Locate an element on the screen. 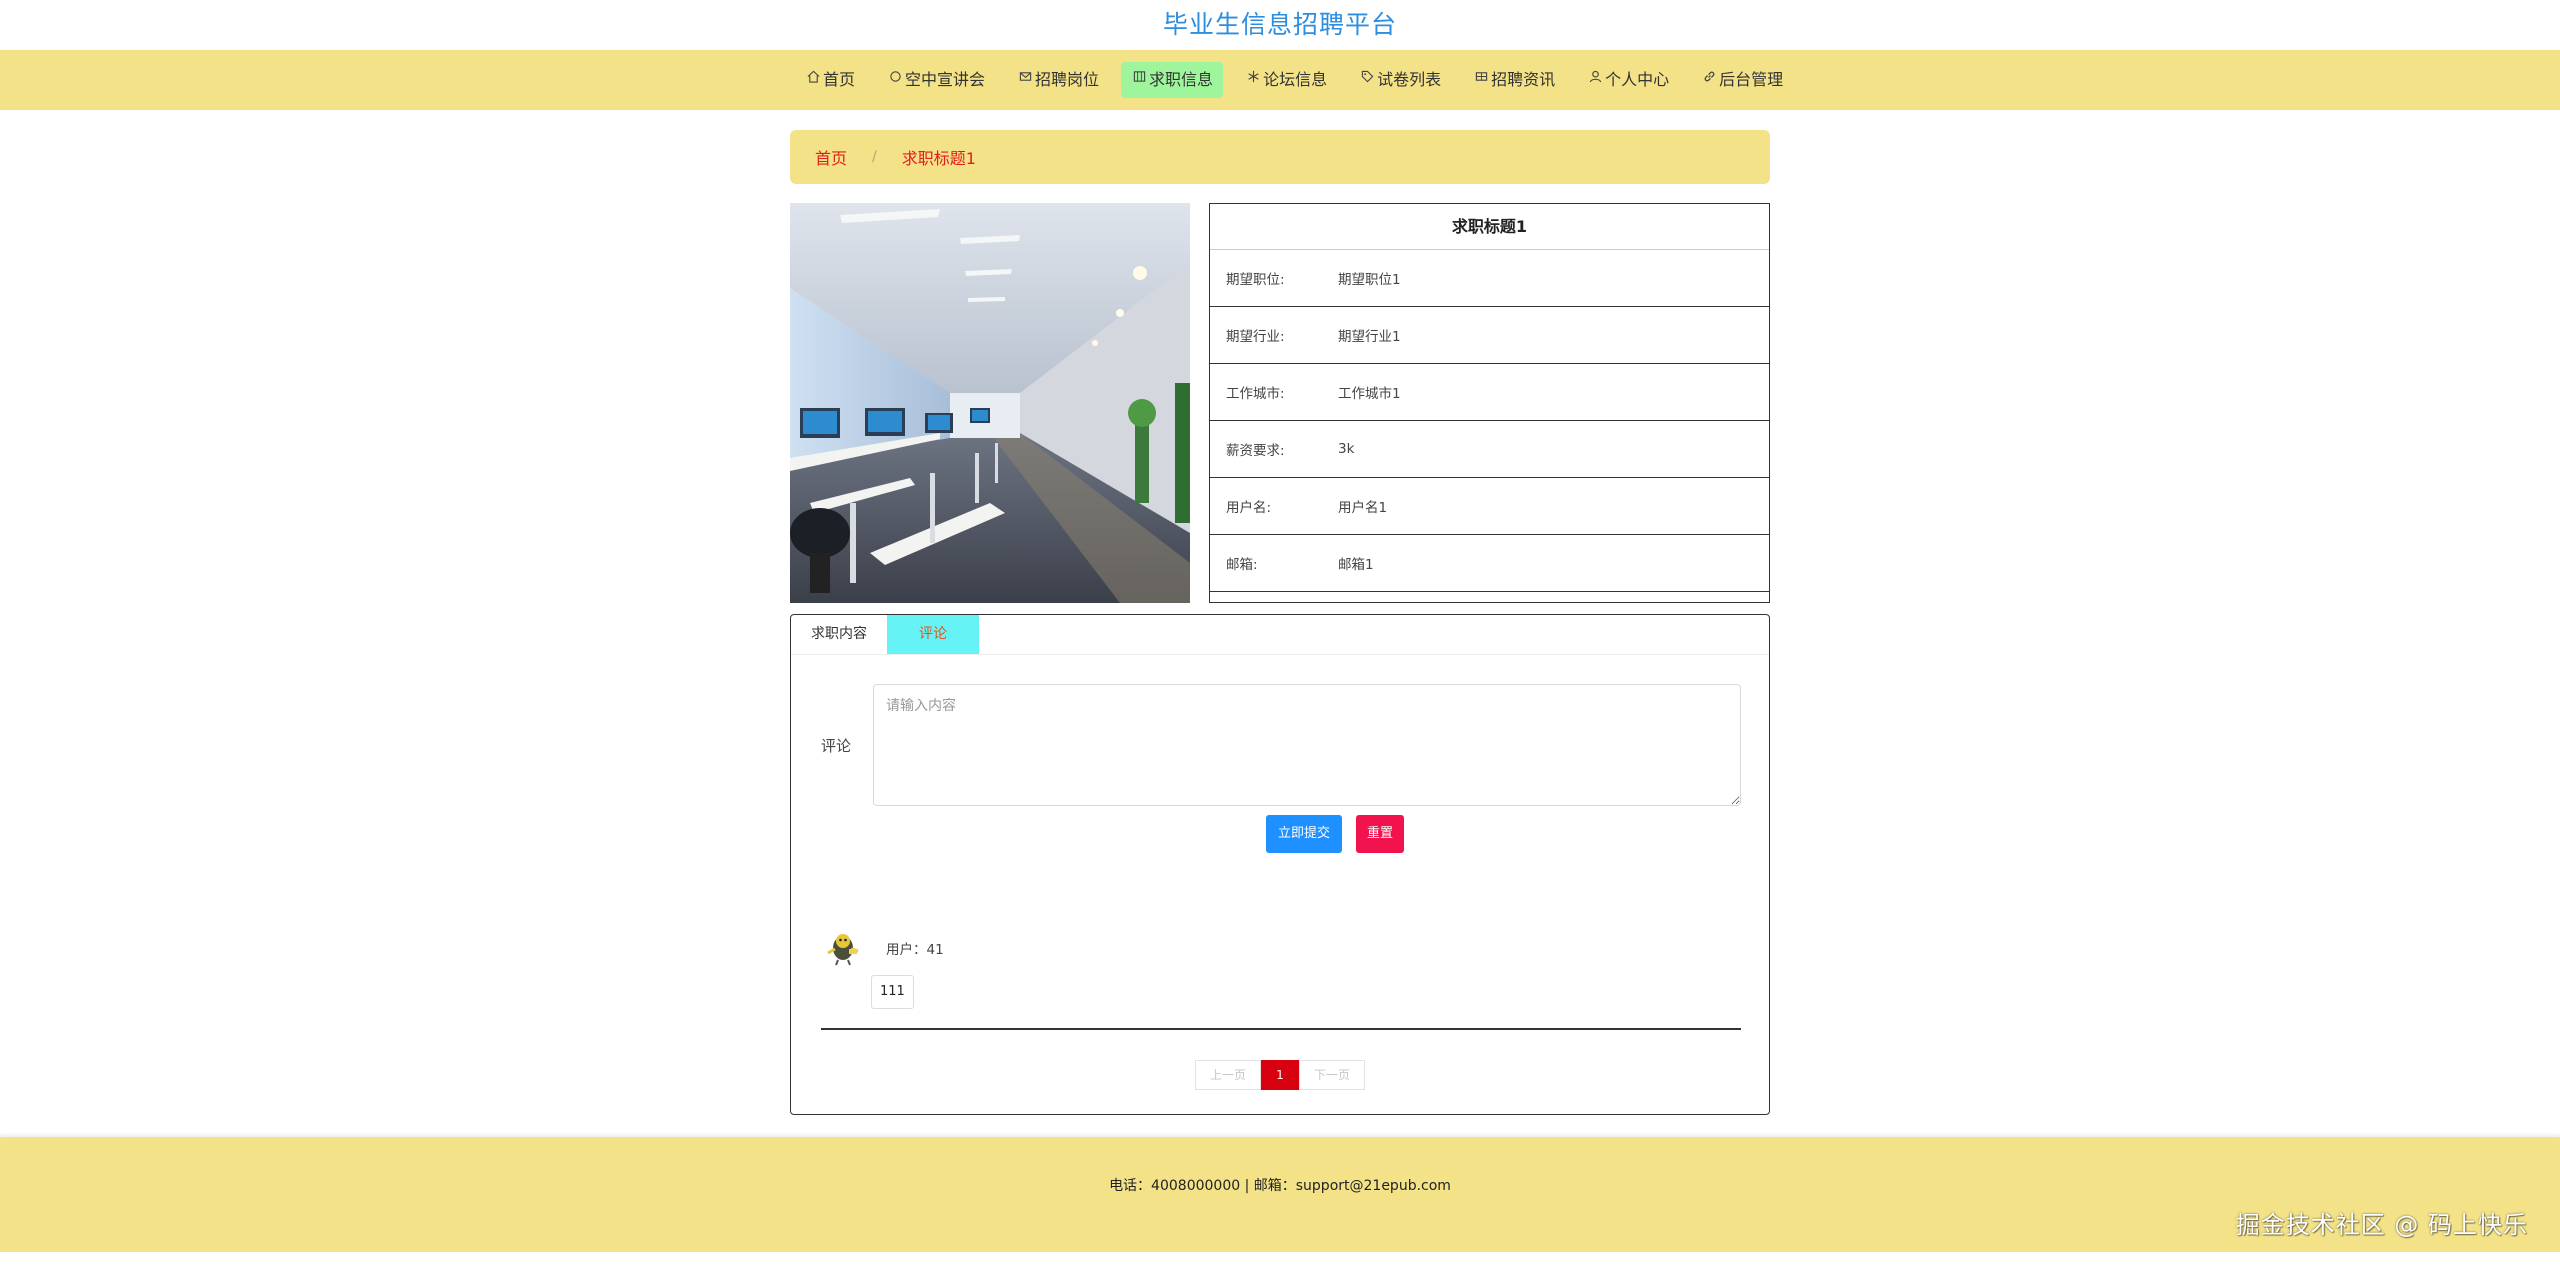  home-icon is located at coordinates (813, 80).